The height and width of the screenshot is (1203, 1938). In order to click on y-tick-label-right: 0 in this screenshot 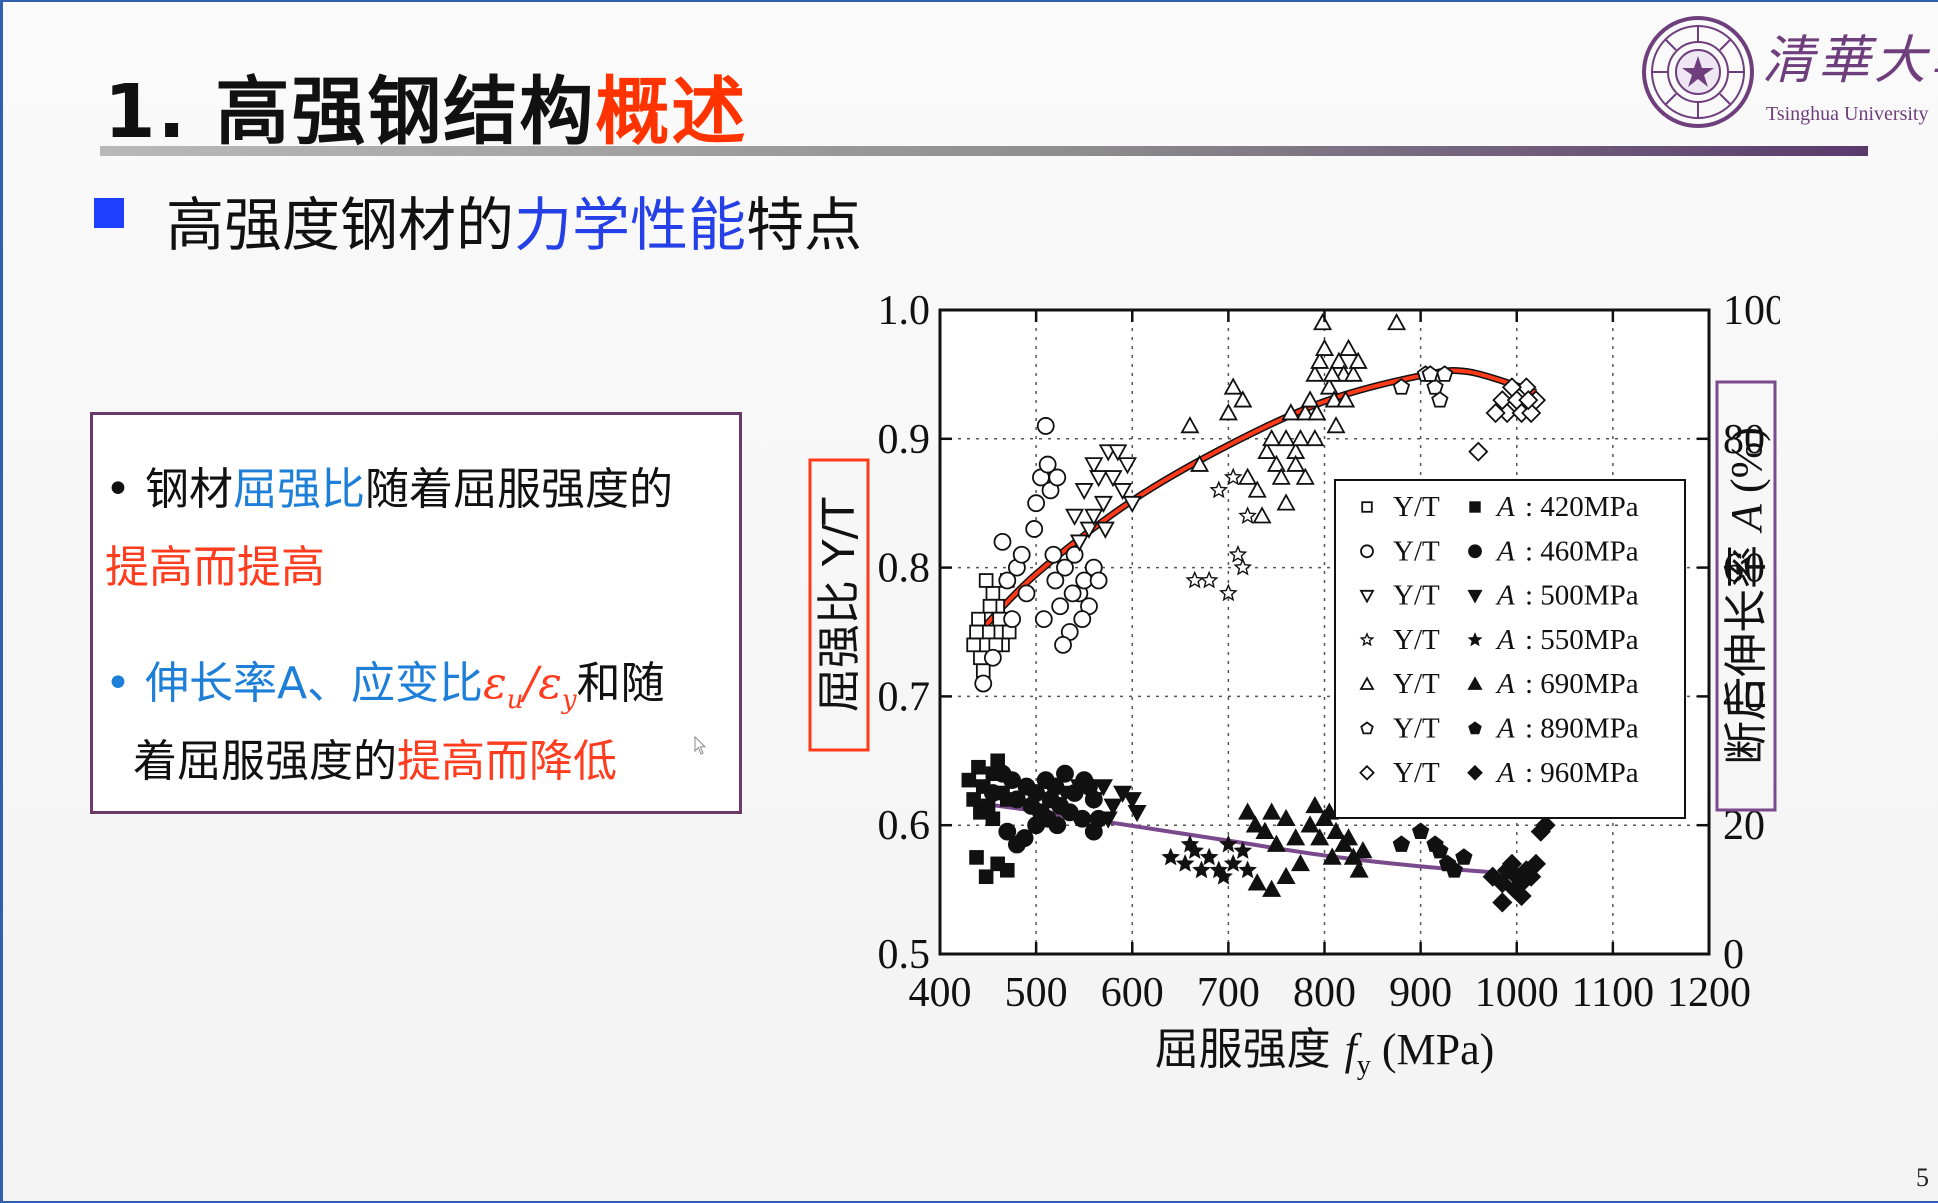, I will do `click(1733, 955)`.